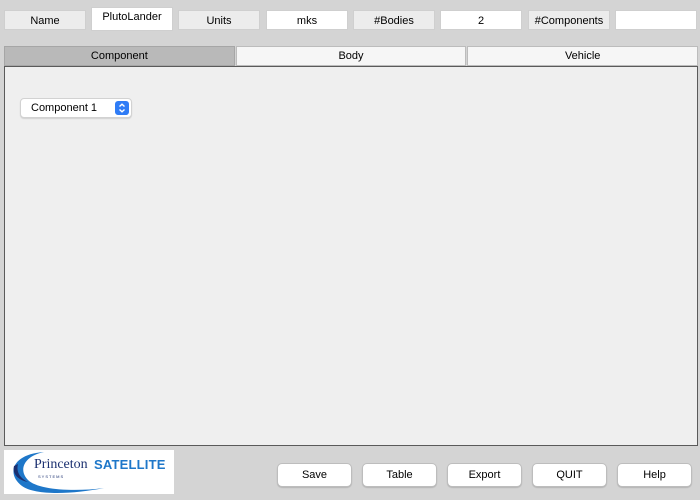  Describe the element at coordinates (569, 475) in the screenshot. I see `quit-button: QUIT` at that location.